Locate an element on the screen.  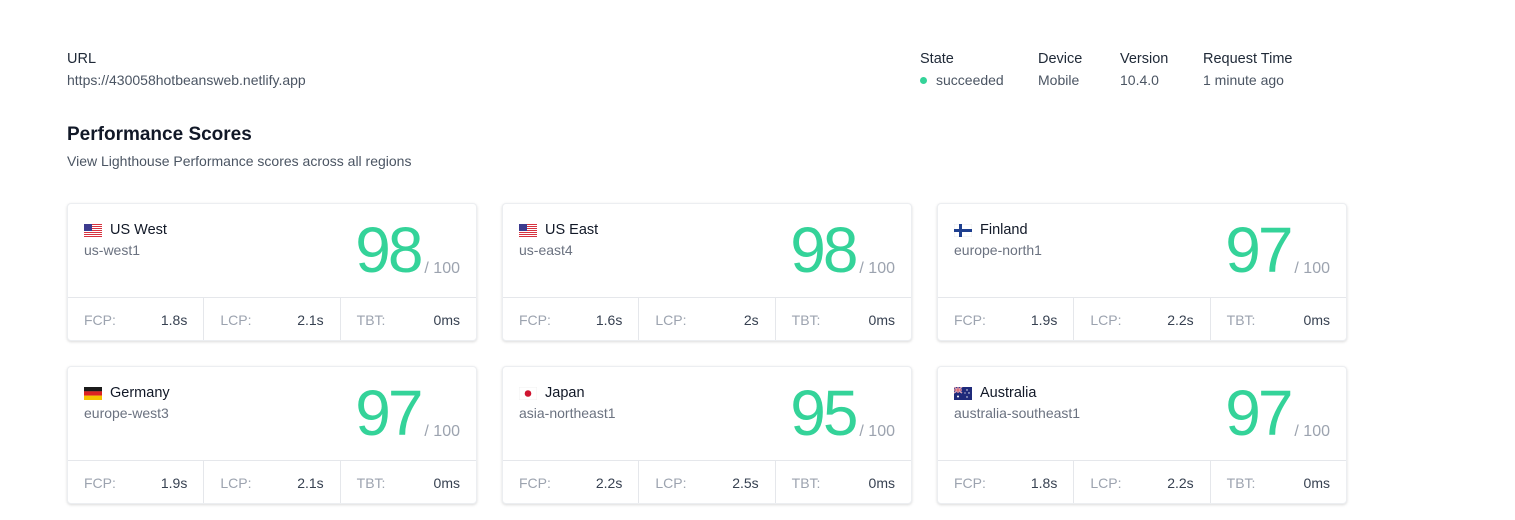
region-code: europe-north1 is located at coordinates (998, 250).